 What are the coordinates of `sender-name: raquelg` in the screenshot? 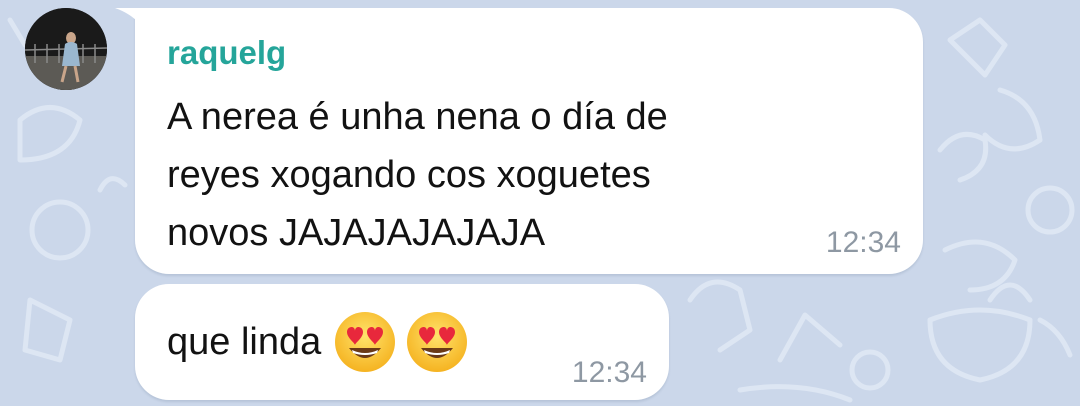 It's located at (226, 53).